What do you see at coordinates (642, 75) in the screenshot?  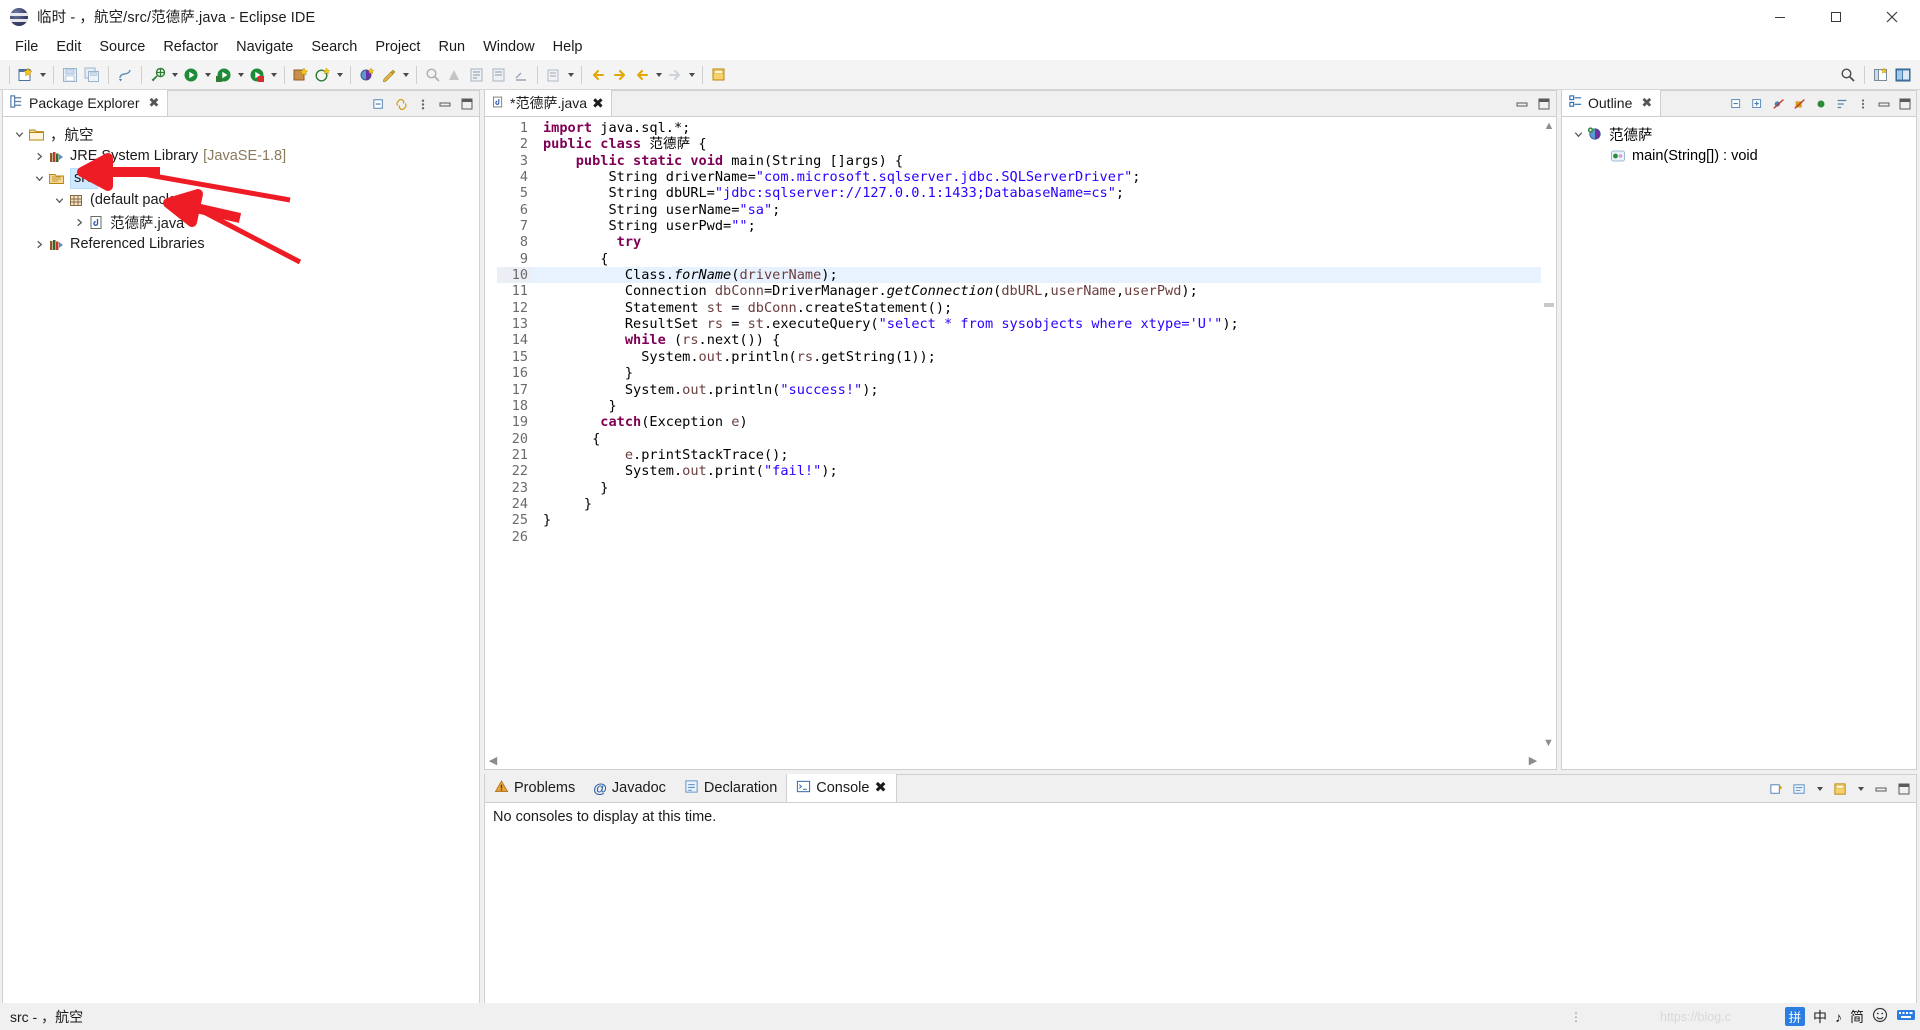 I see `back-history-icon` at bounding box center [642, 75].